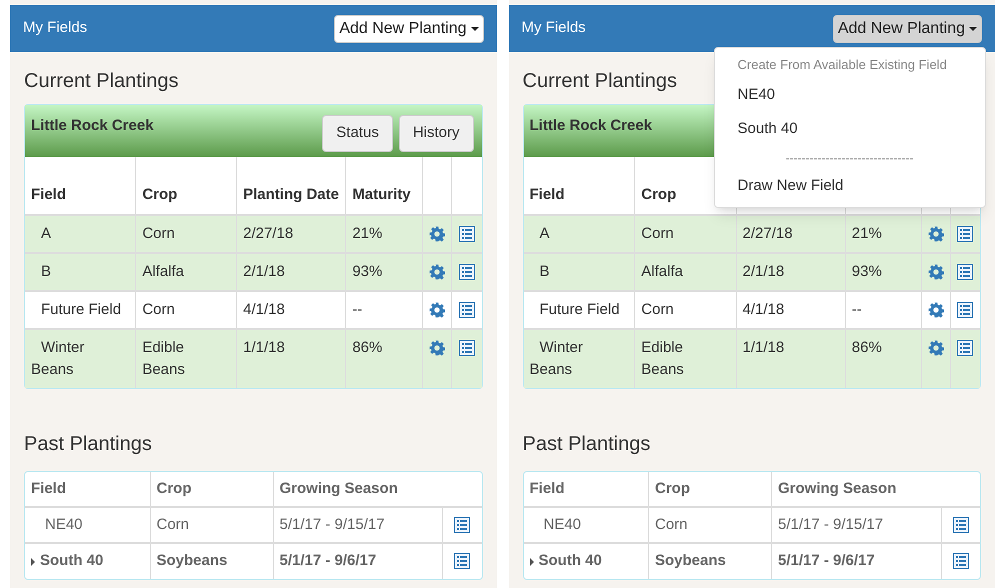  I want to click on column-header: Maturity, so click(381, 194).